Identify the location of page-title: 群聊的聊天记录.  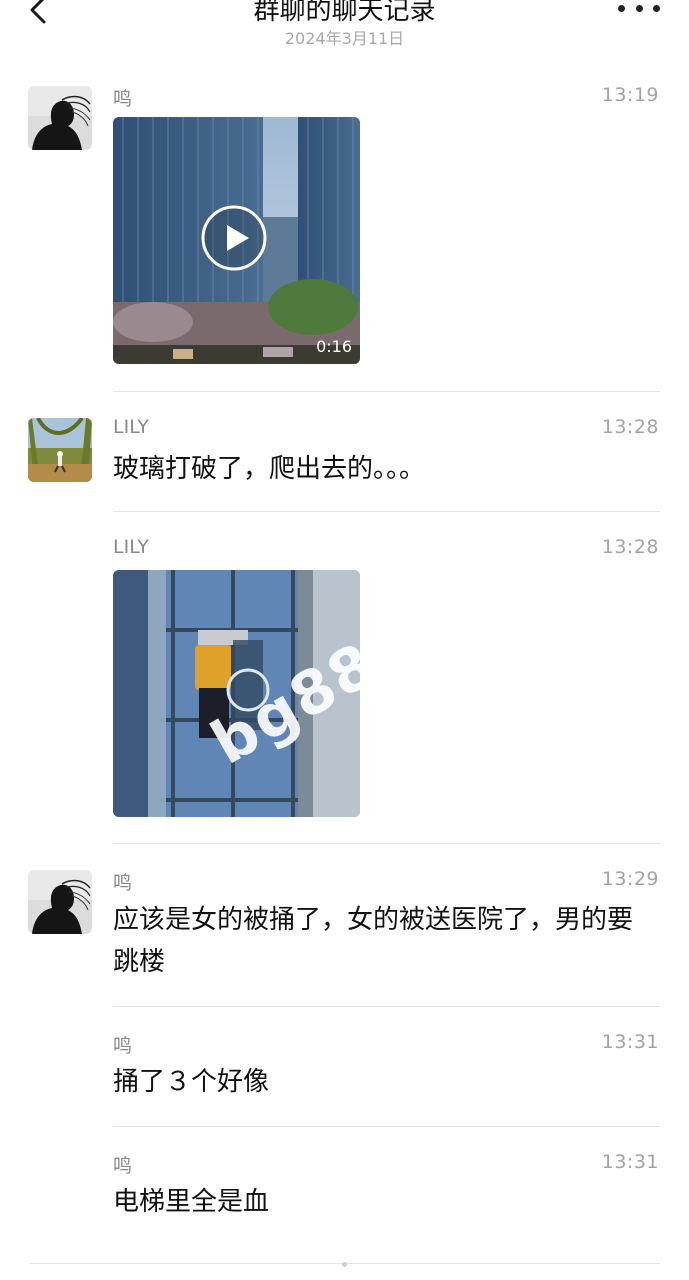
(344, 13).